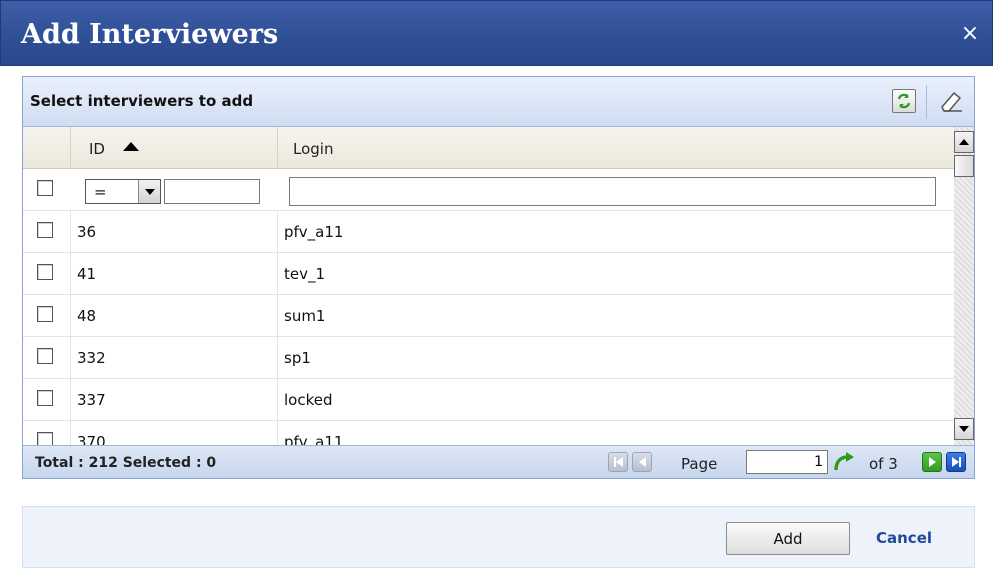 This screenshot has width=993, height=582. I want to click on last-page-button, so click(956, 462).